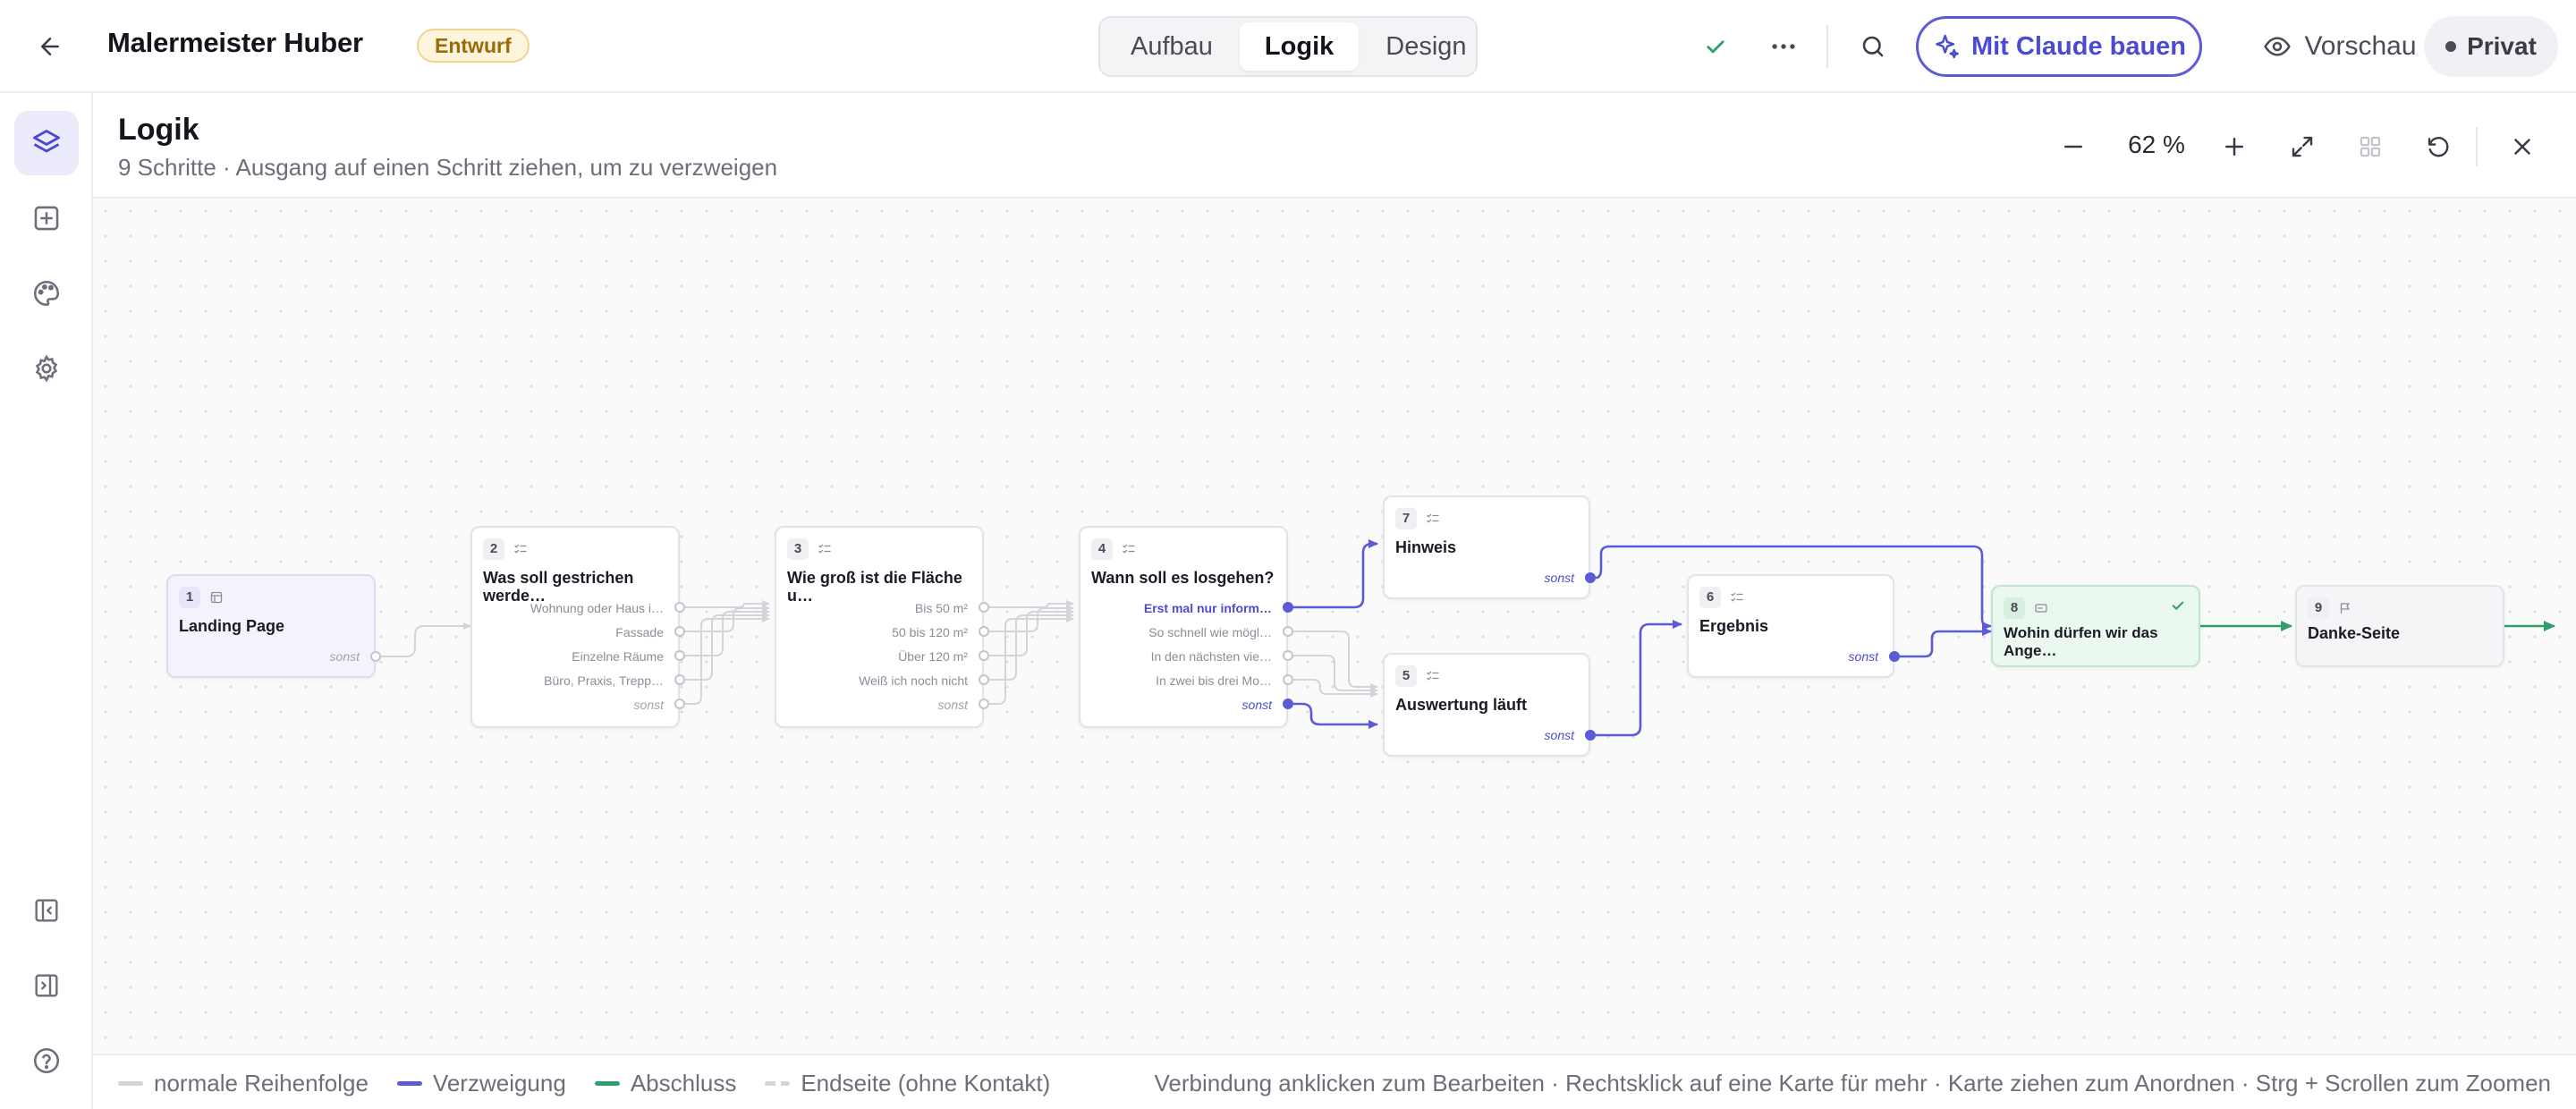  What do you see at coordinates (271, 626) in the screenshot?
I see `step-card-1: 1 Landing Page sonst` at bounding box center [271, 626].